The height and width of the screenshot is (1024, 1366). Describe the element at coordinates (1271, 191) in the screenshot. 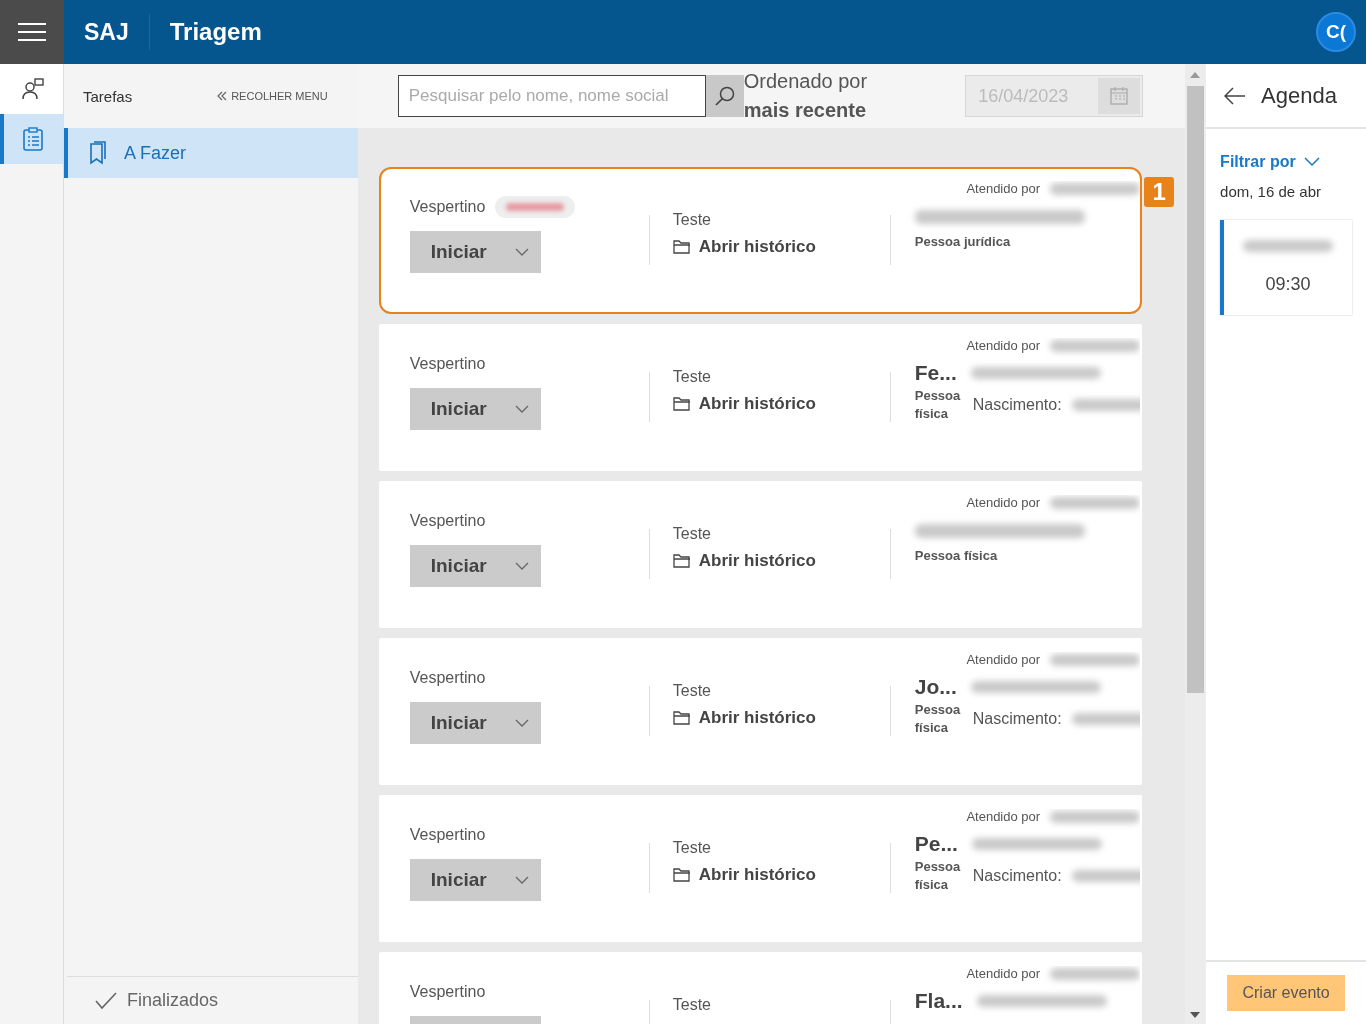

I see `agenda-date: dom, 16 de abr` at that location.